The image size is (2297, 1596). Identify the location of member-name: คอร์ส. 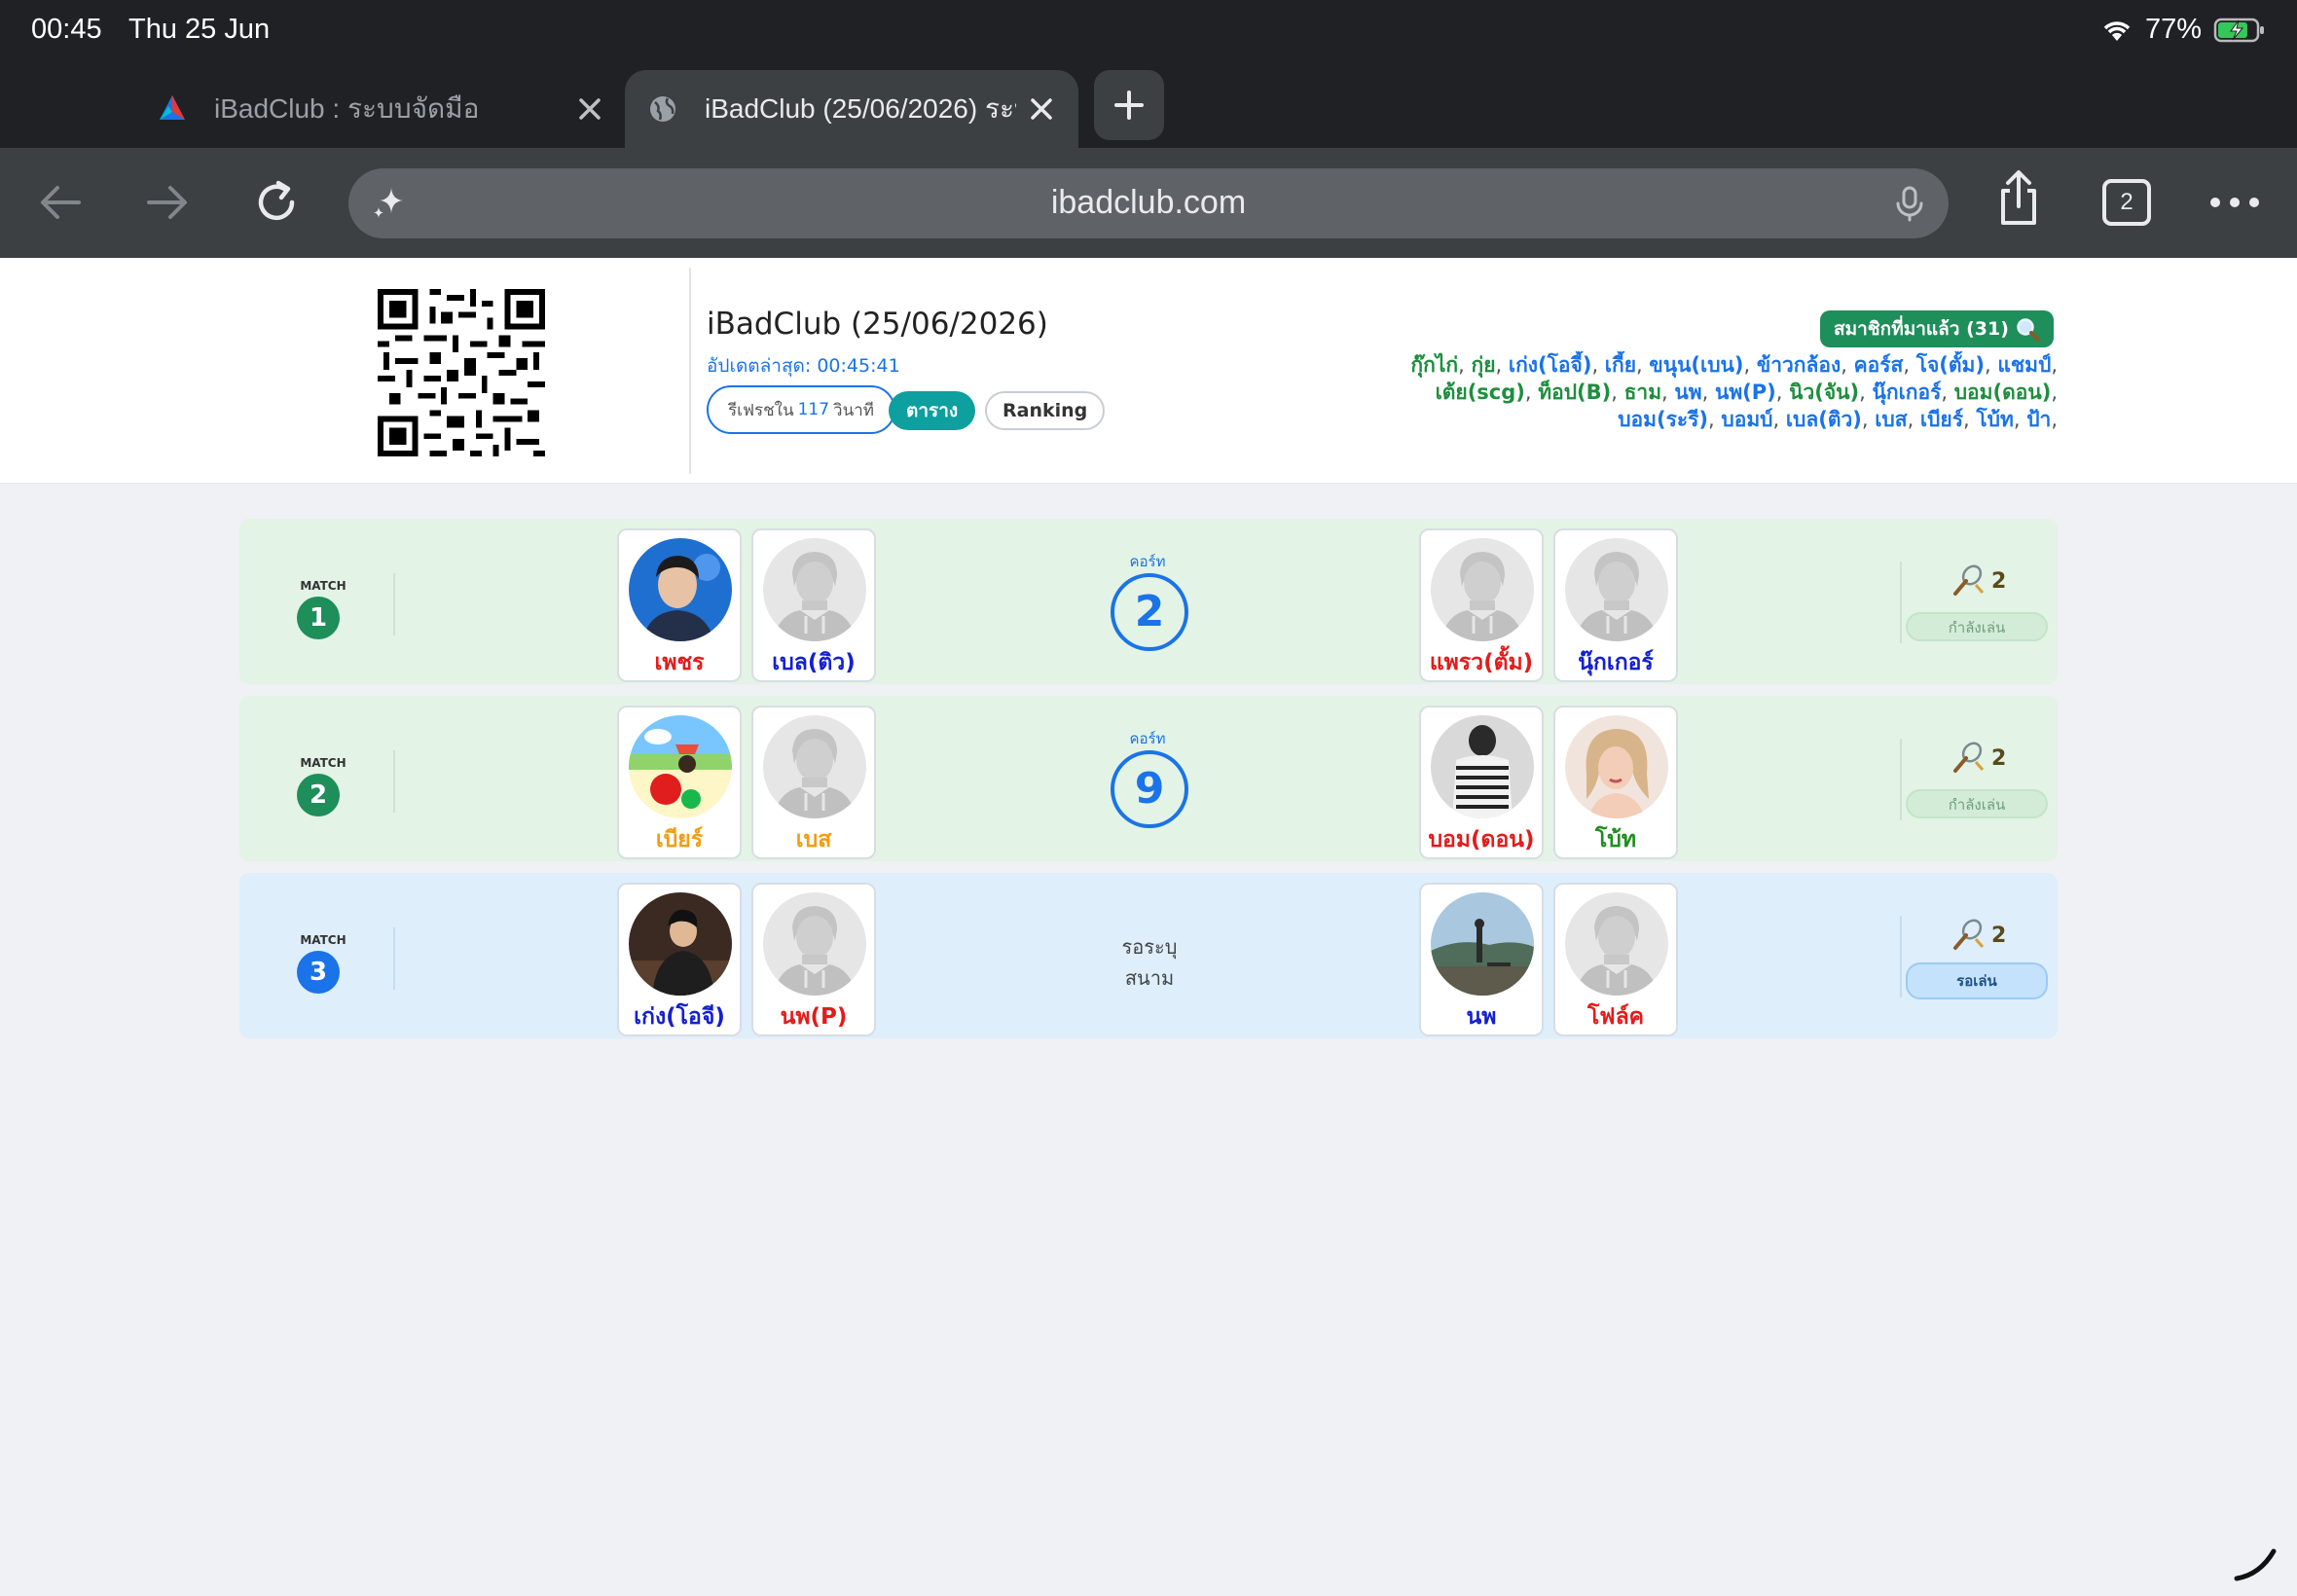
(1879, 365).